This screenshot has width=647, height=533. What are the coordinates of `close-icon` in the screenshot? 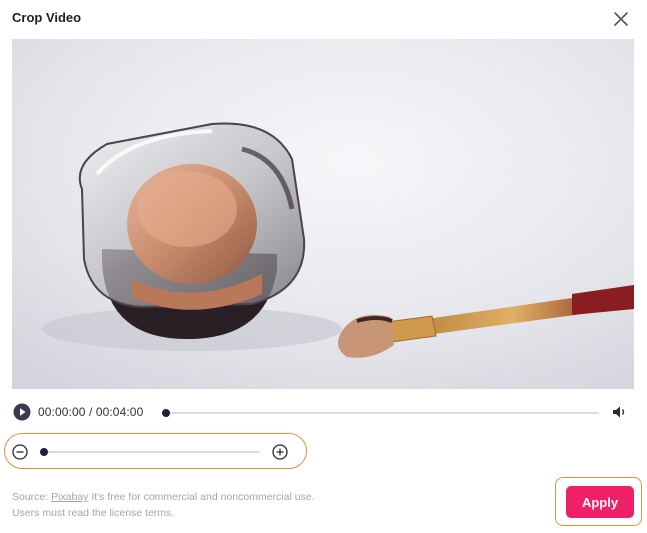 It's located at (621, 19).